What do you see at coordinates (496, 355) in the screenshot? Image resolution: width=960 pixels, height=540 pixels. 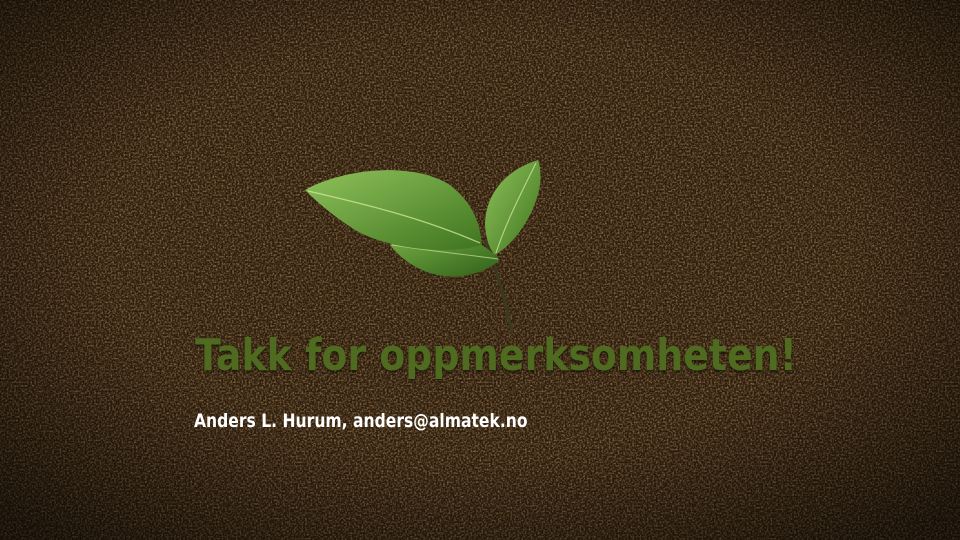 I see `slide-title: Takk for oppmerksomheten!` at bounding box center [496, 355].